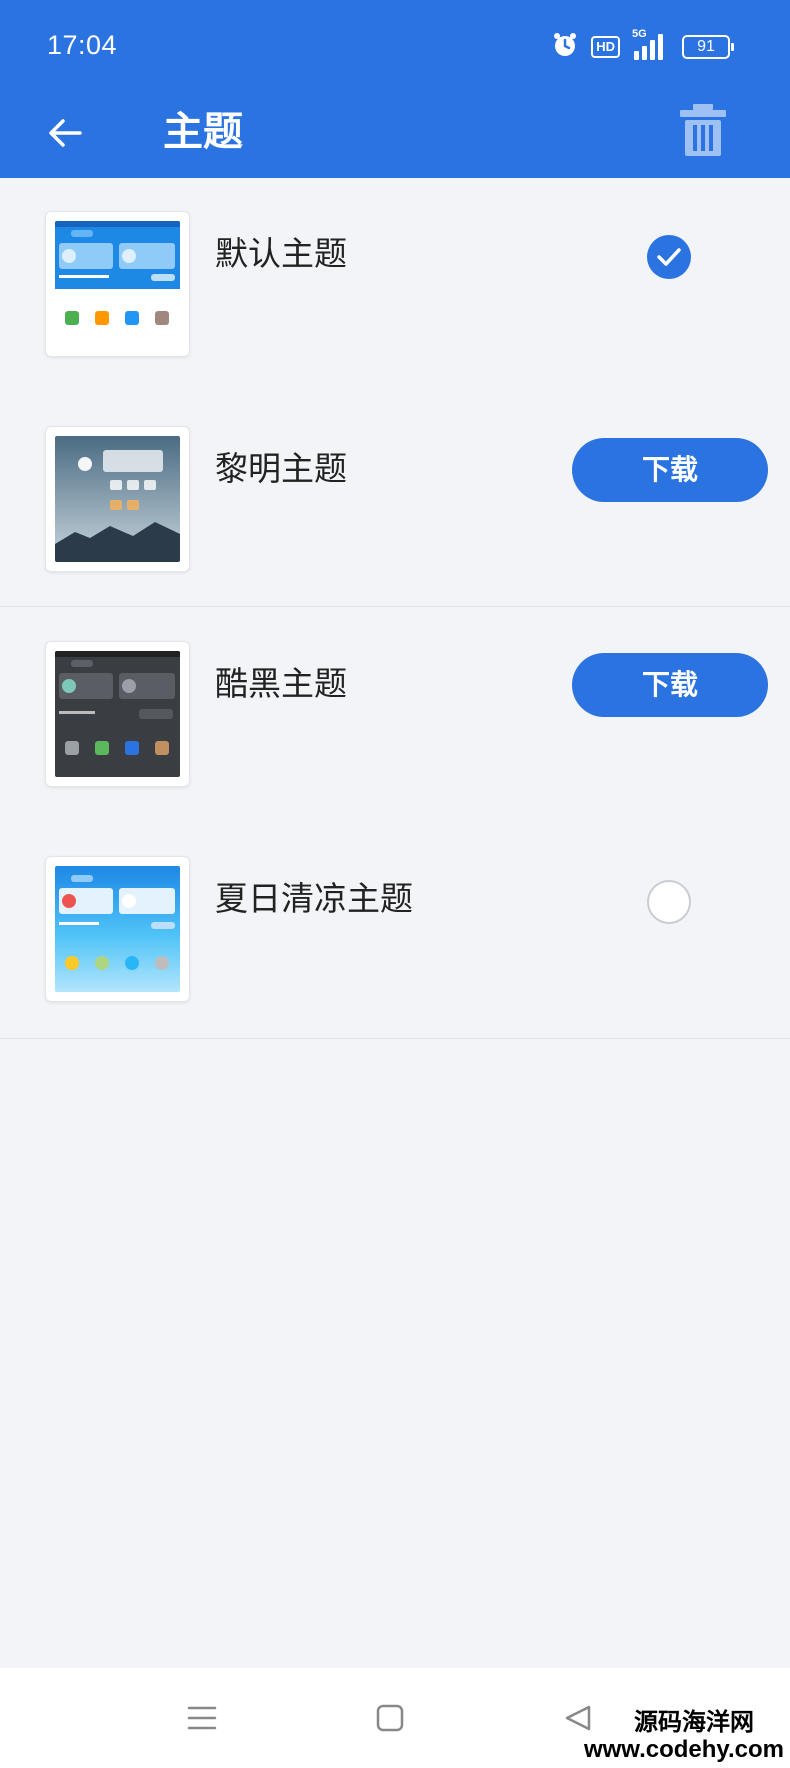  Describe the element at coordinates (683, 1749) in the screenshot. I see `watermark-url: www.codehy.com` at that location.